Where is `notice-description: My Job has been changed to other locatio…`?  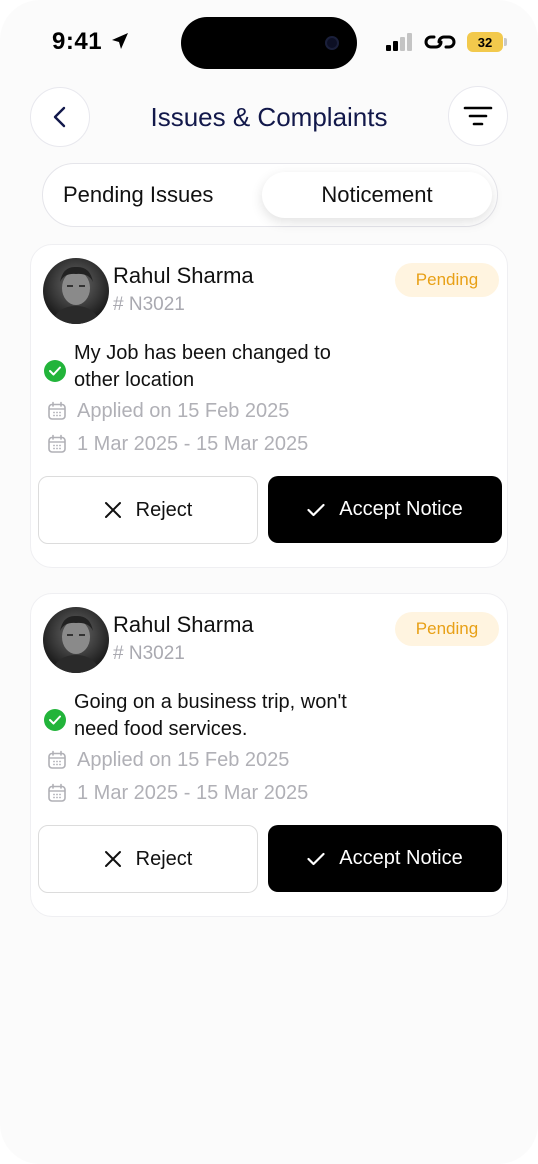
notice-description: My Job has been changed to other locatio… is located at coordinates (202, 366).